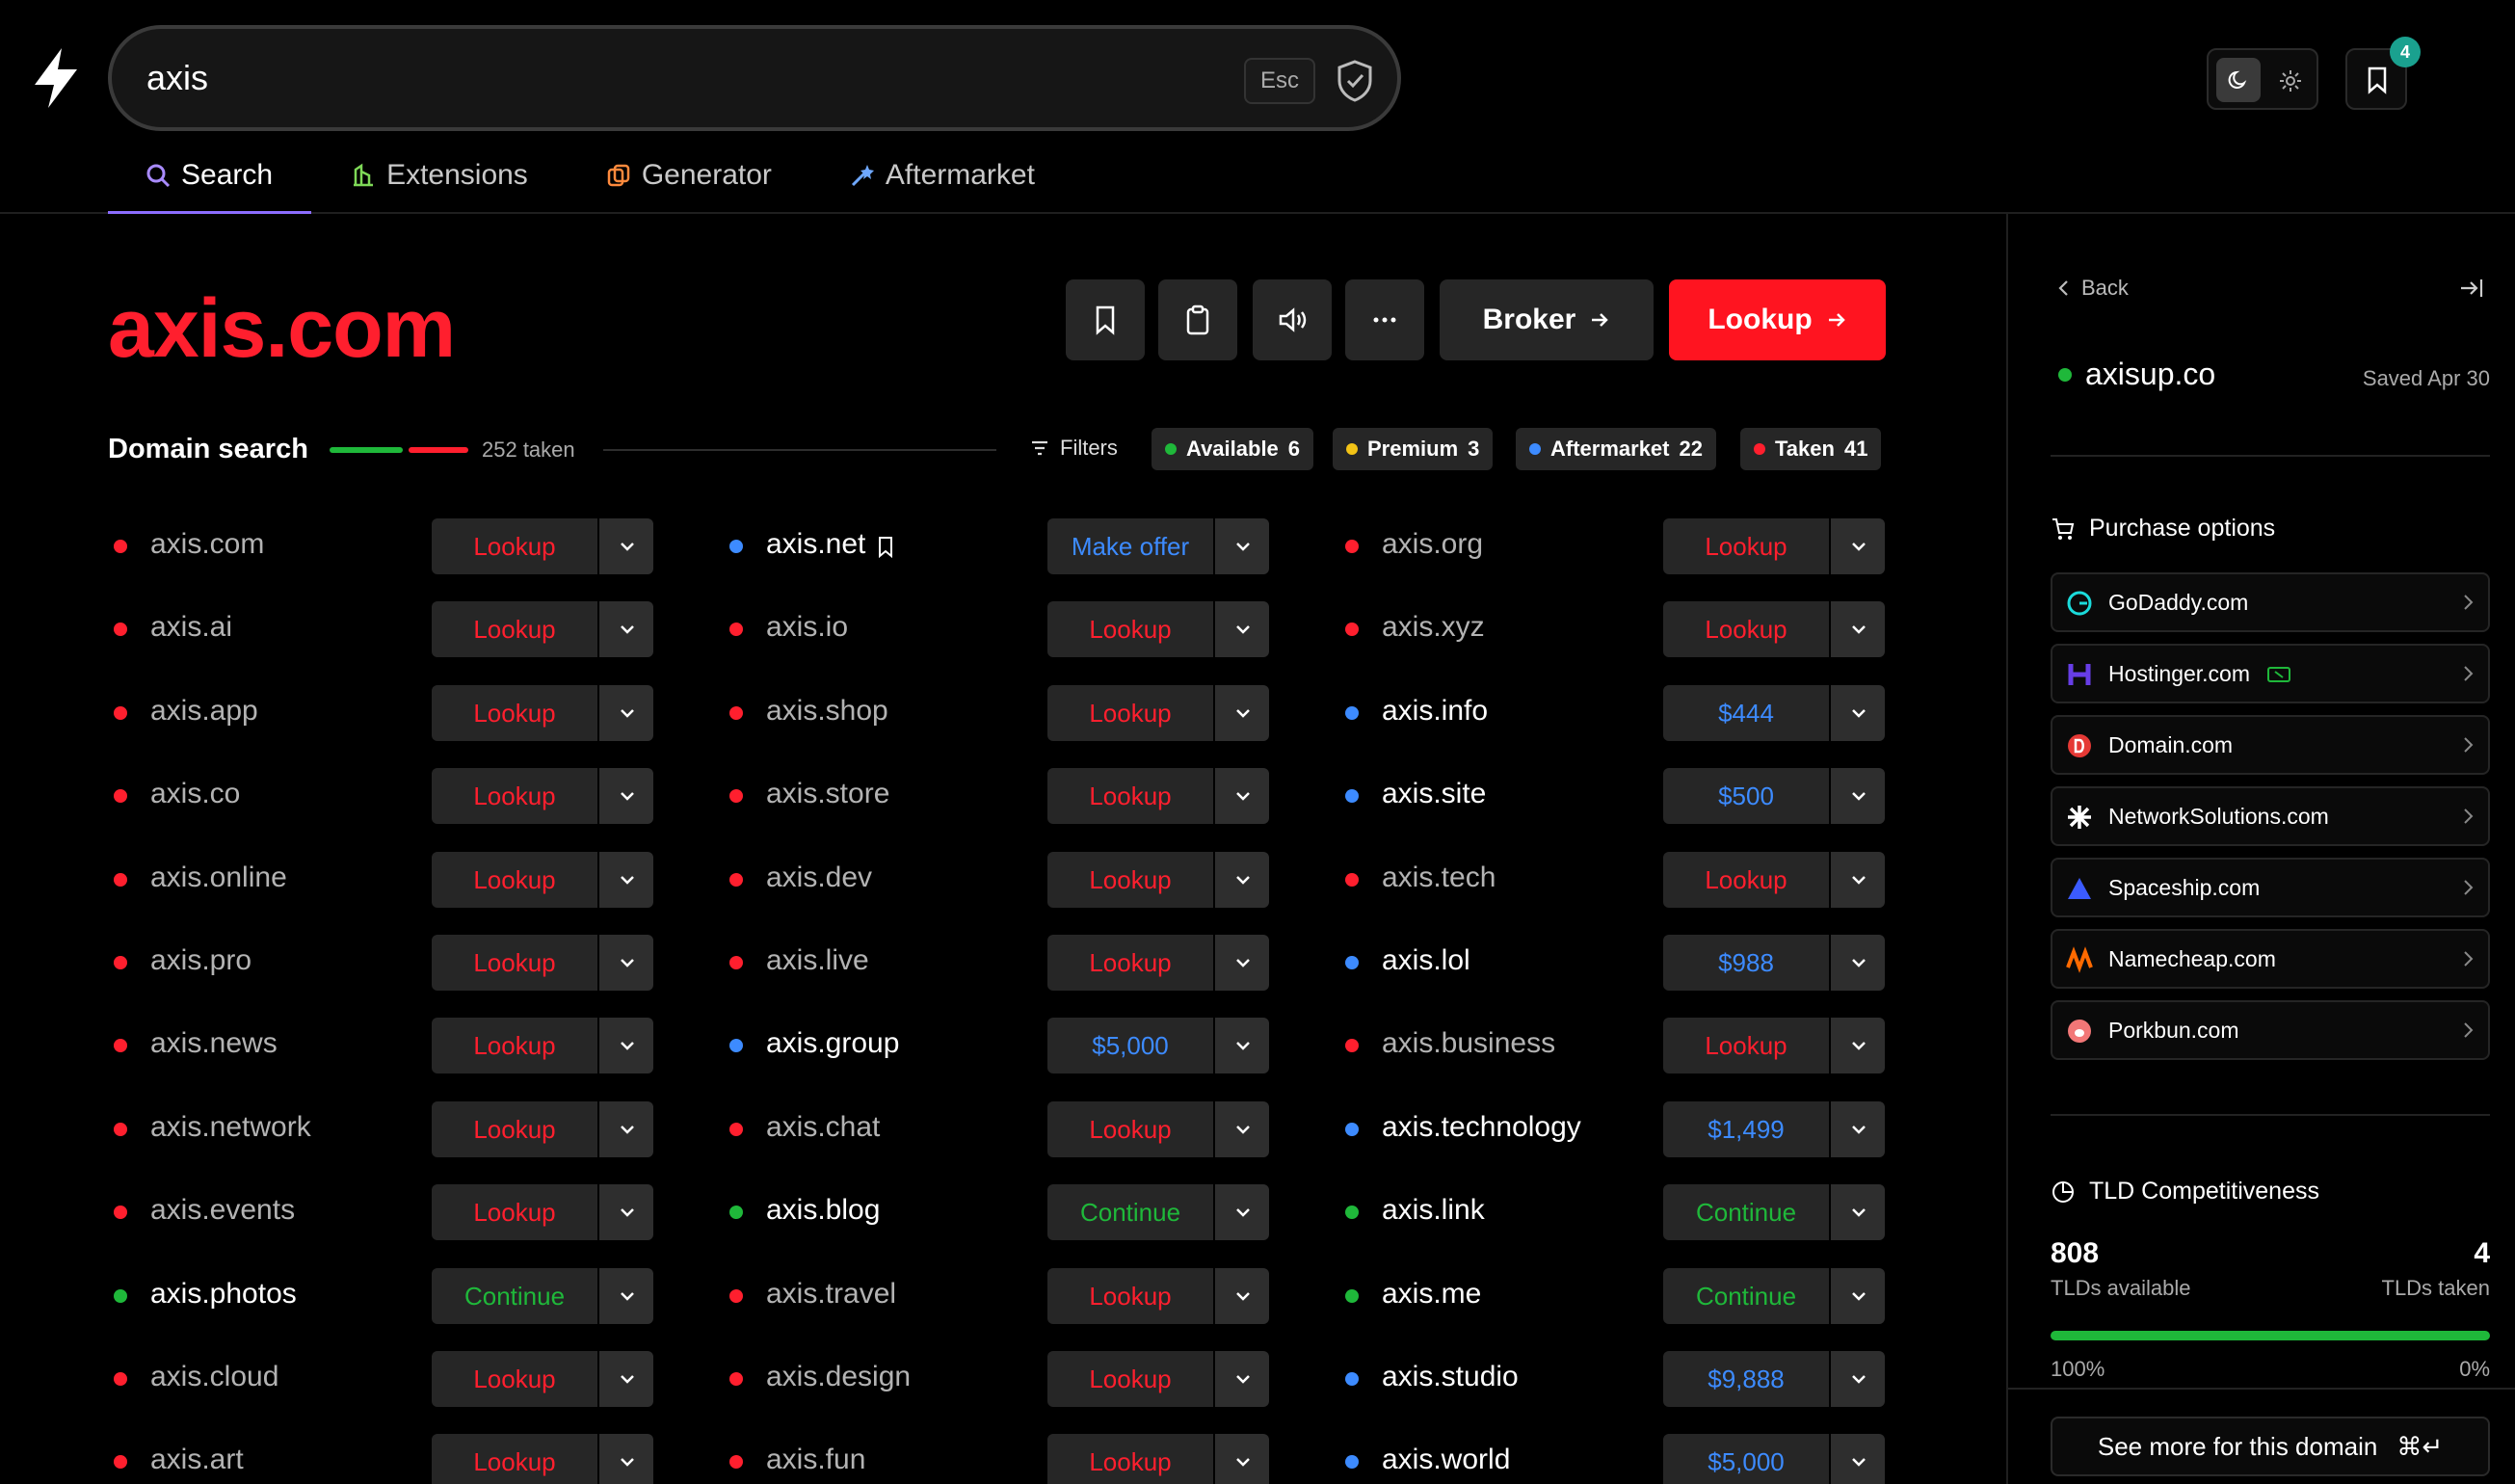 This screenshot has height=1484, width=2515. I want to click on copy-button, so click(1197, 319).